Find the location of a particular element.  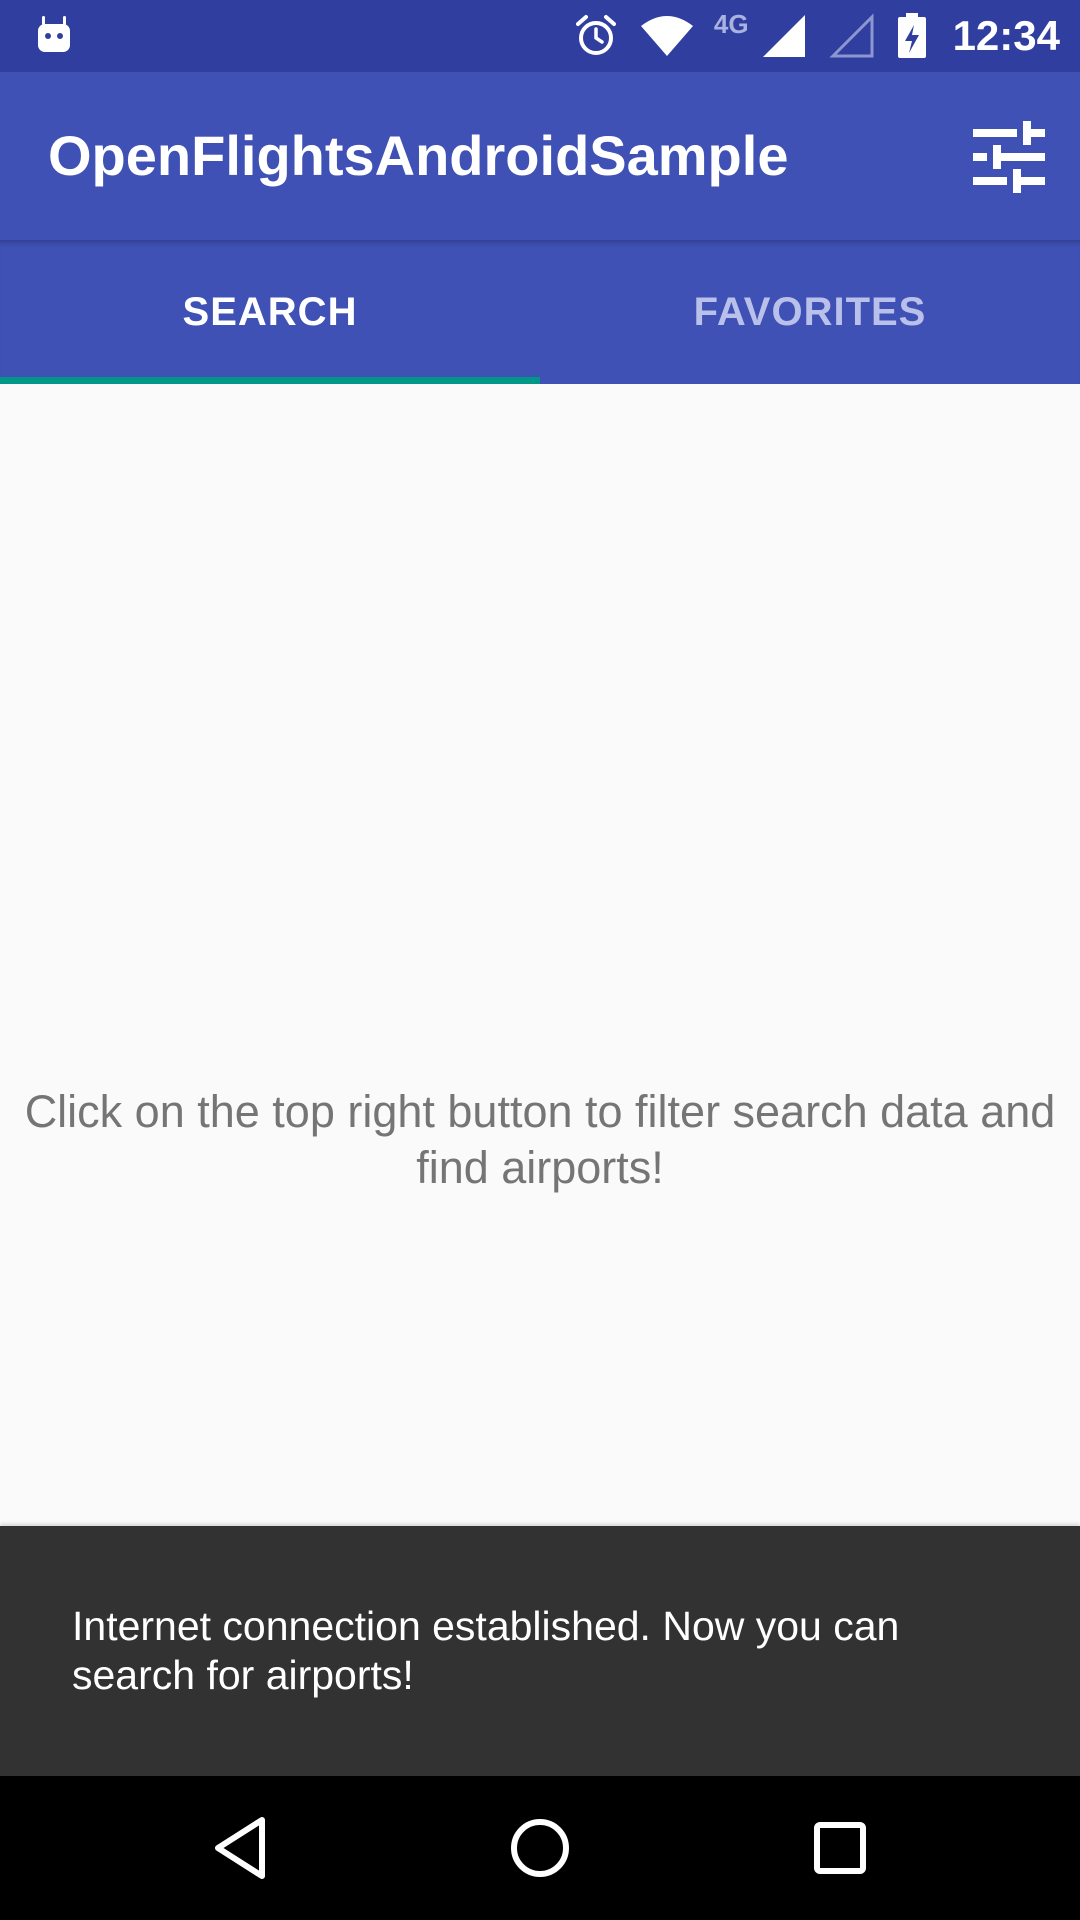

network-type-label: 4G is located at coordinates (731, 23).